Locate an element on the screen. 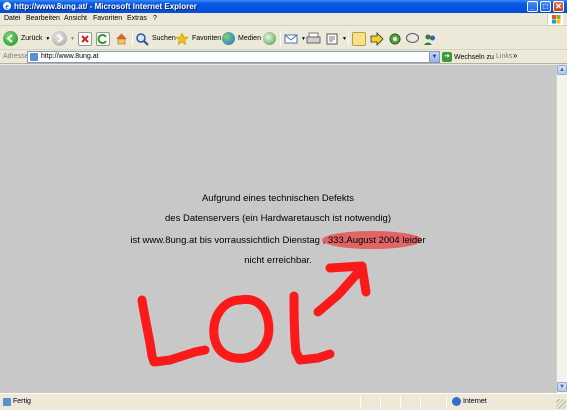  media-icon is located at coordinates (228, 38).